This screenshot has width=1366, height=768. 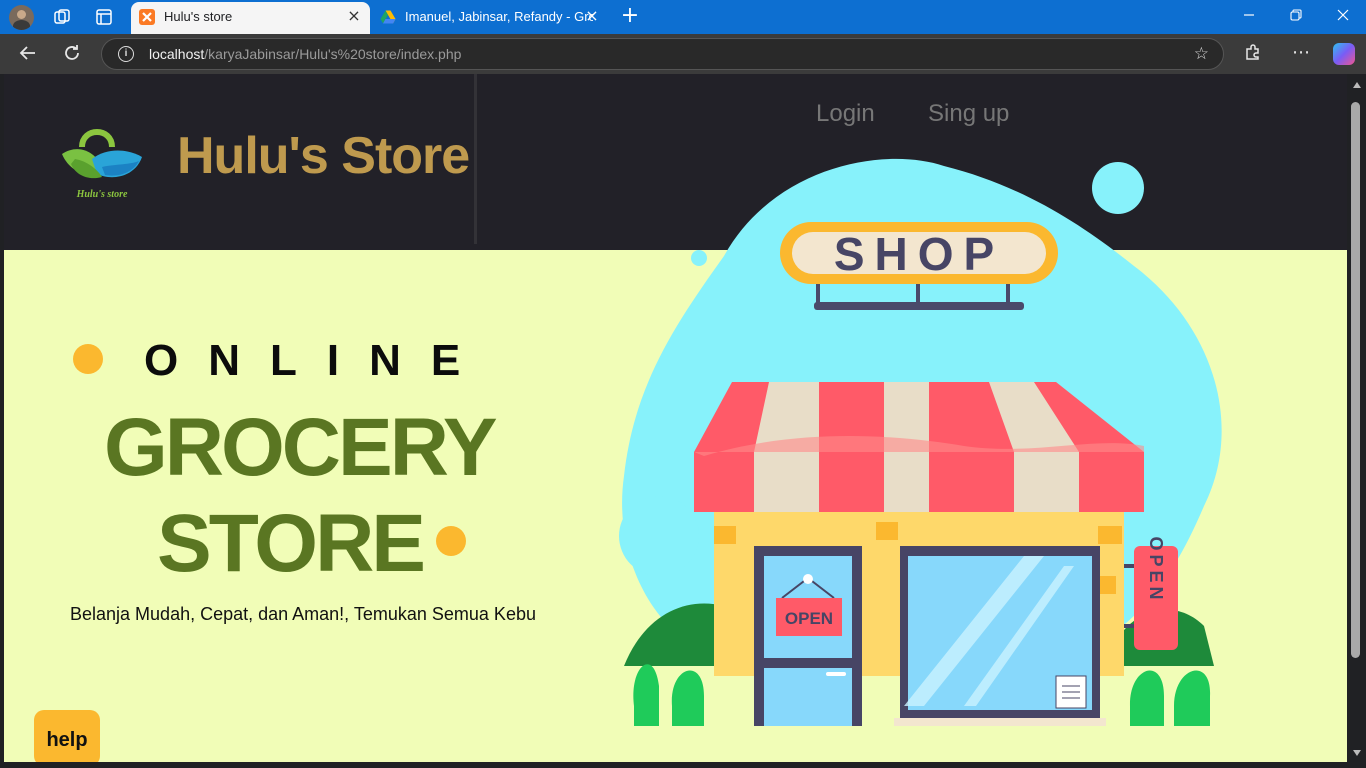 What do you see at coordinates (62, 17) in the screenshot?
I see `workspaces-icon` at bounding box center [62, 17].